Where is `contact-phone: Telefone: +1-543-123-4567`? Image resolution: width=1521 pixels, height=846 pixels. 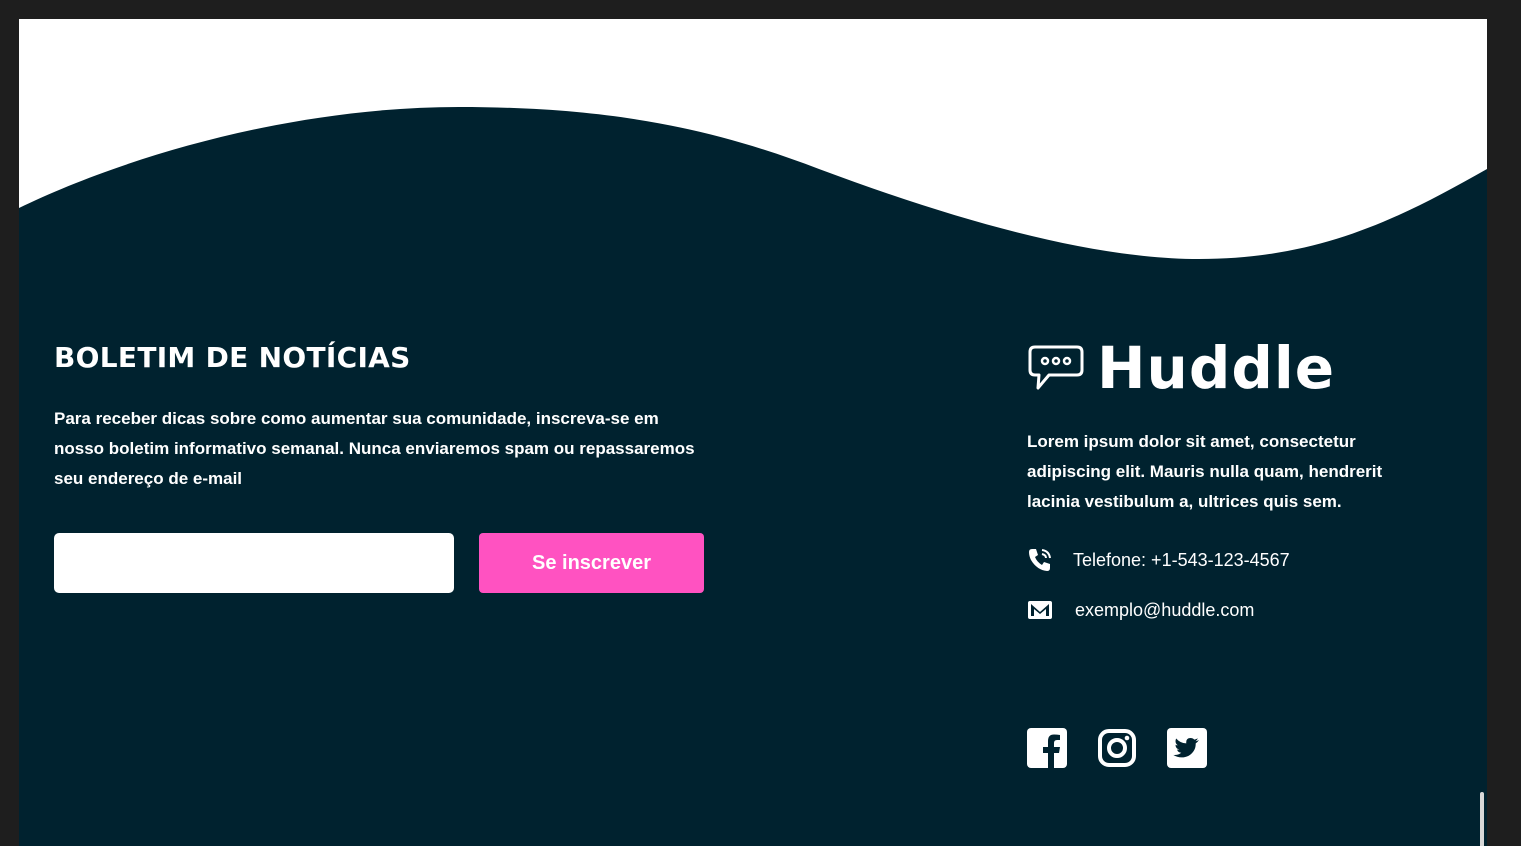 contact-phone: Telefone: +1-543-123-4567 is located at coordinates (1158, 560).